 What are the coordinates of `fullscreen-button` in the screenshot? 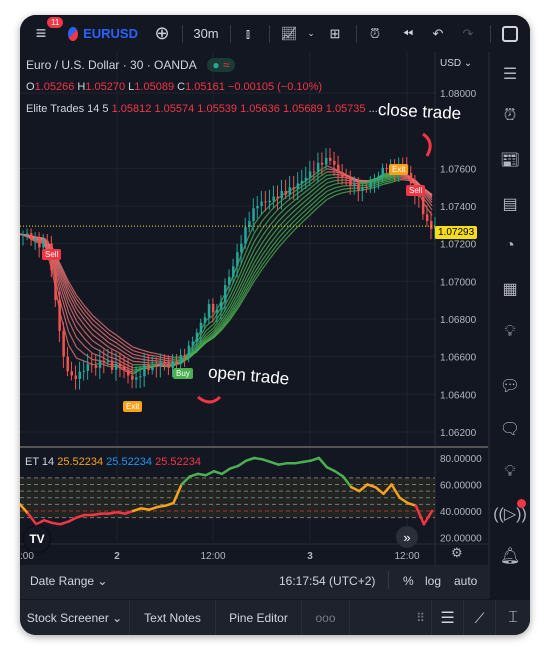 It's located at (510, 33).